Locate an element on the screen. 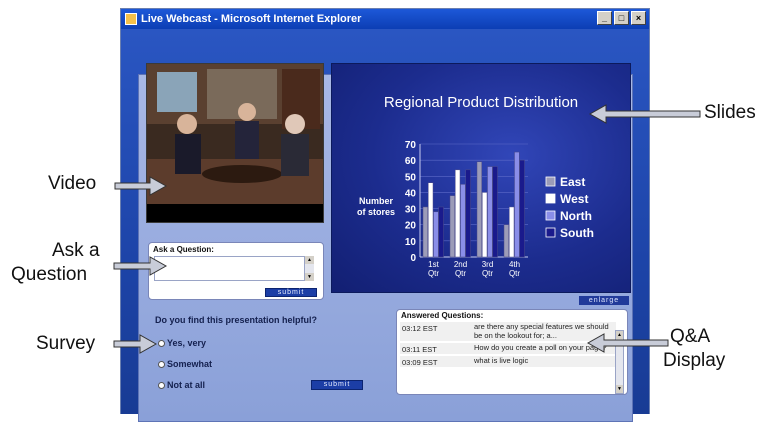 The image size is (773, 422). qa-row: 03:09 EST what is live logic is located at coordinates (508, 361).